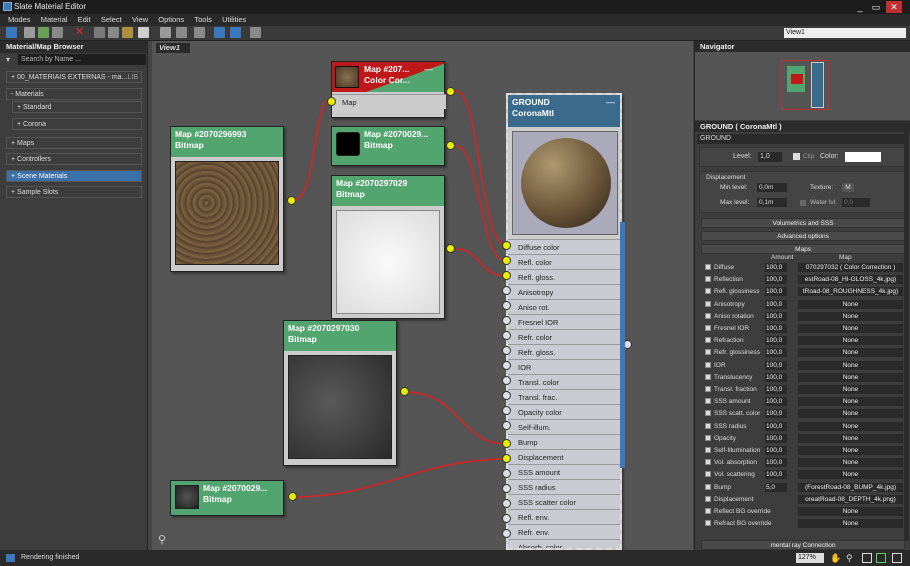 This screenshot has width=910, height=566. Describe the element at coordinates (340, 393) in the screenshot. I see `node-bitmap-2070297030: Map #2070297030 Bitmap` at that location.